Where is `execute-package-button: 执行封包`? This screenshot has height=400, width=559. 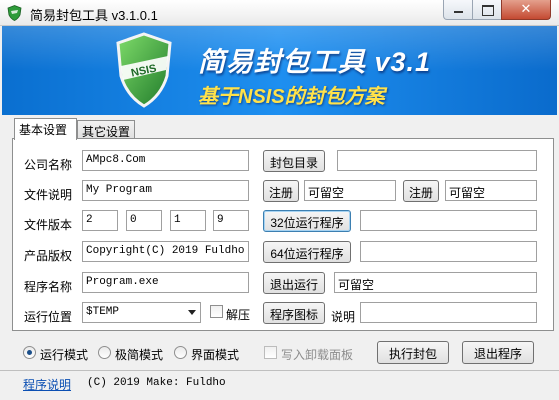 execute-package-button: 执行封包 is located at coordinates (413, 352).